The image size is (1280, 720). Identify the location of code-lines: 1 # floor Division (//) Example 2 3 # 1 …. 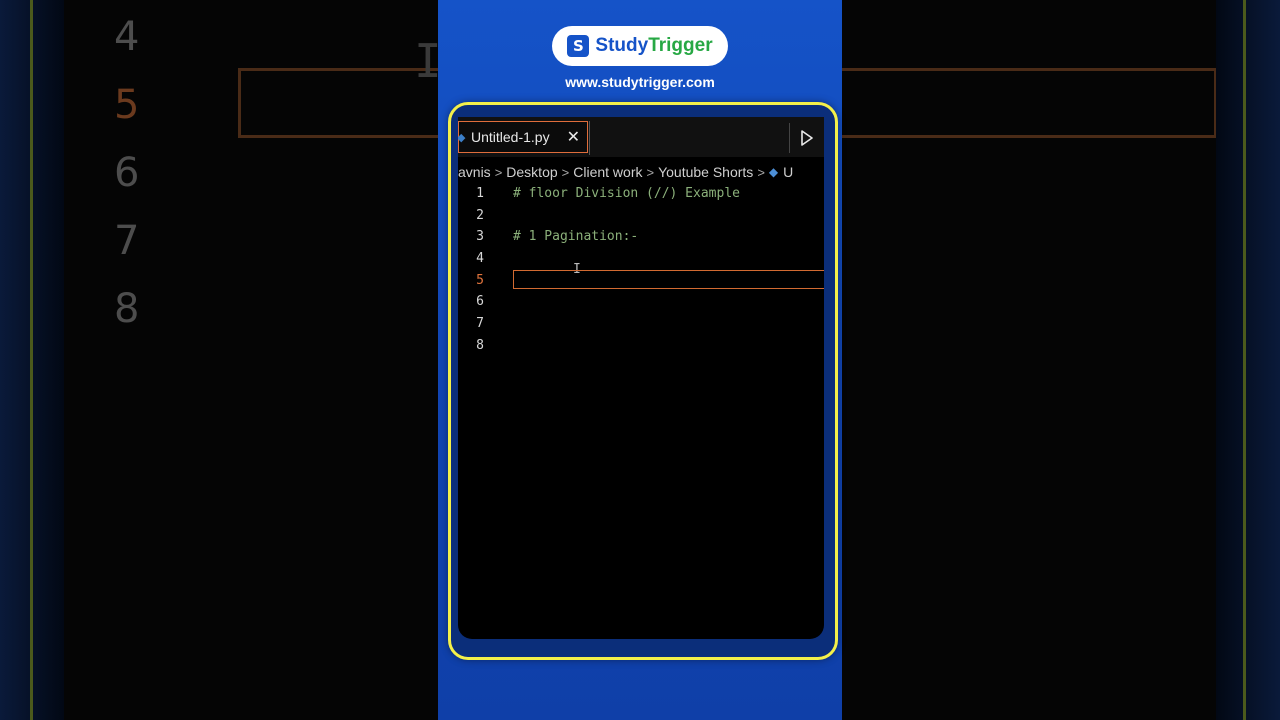
(641, 270).